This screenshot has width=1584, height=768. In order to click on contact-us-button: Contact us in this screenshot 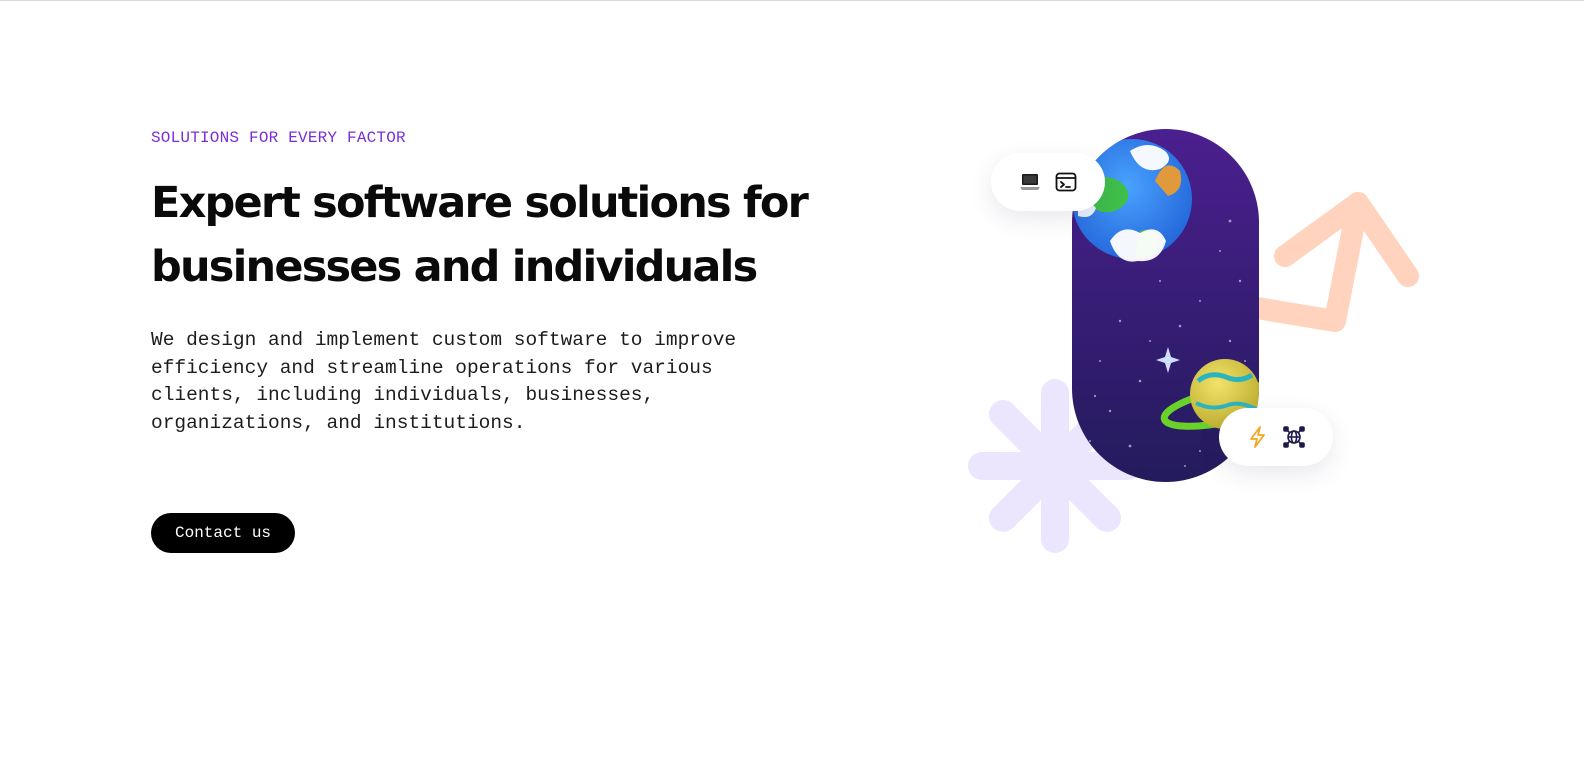, I will do `click(223, 533)`.